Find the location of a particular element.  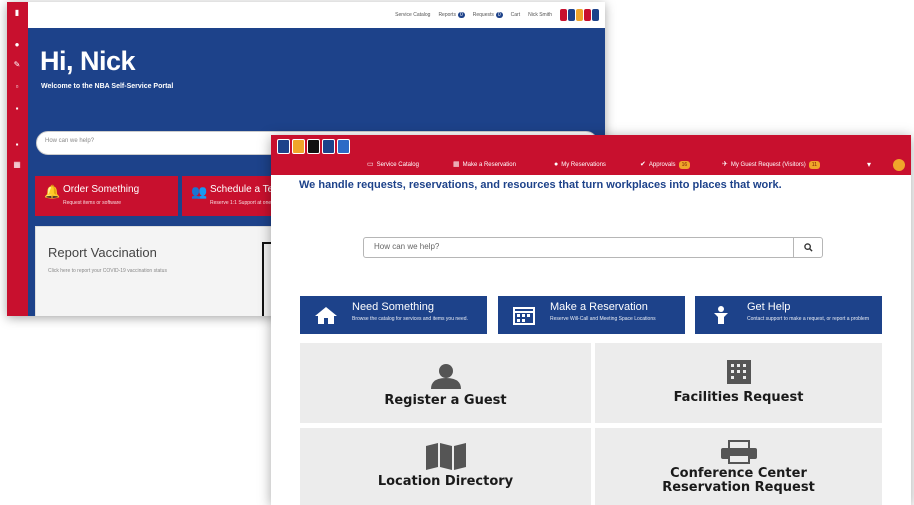

plane-icon: ✈ is located at coordinates (725, 164).